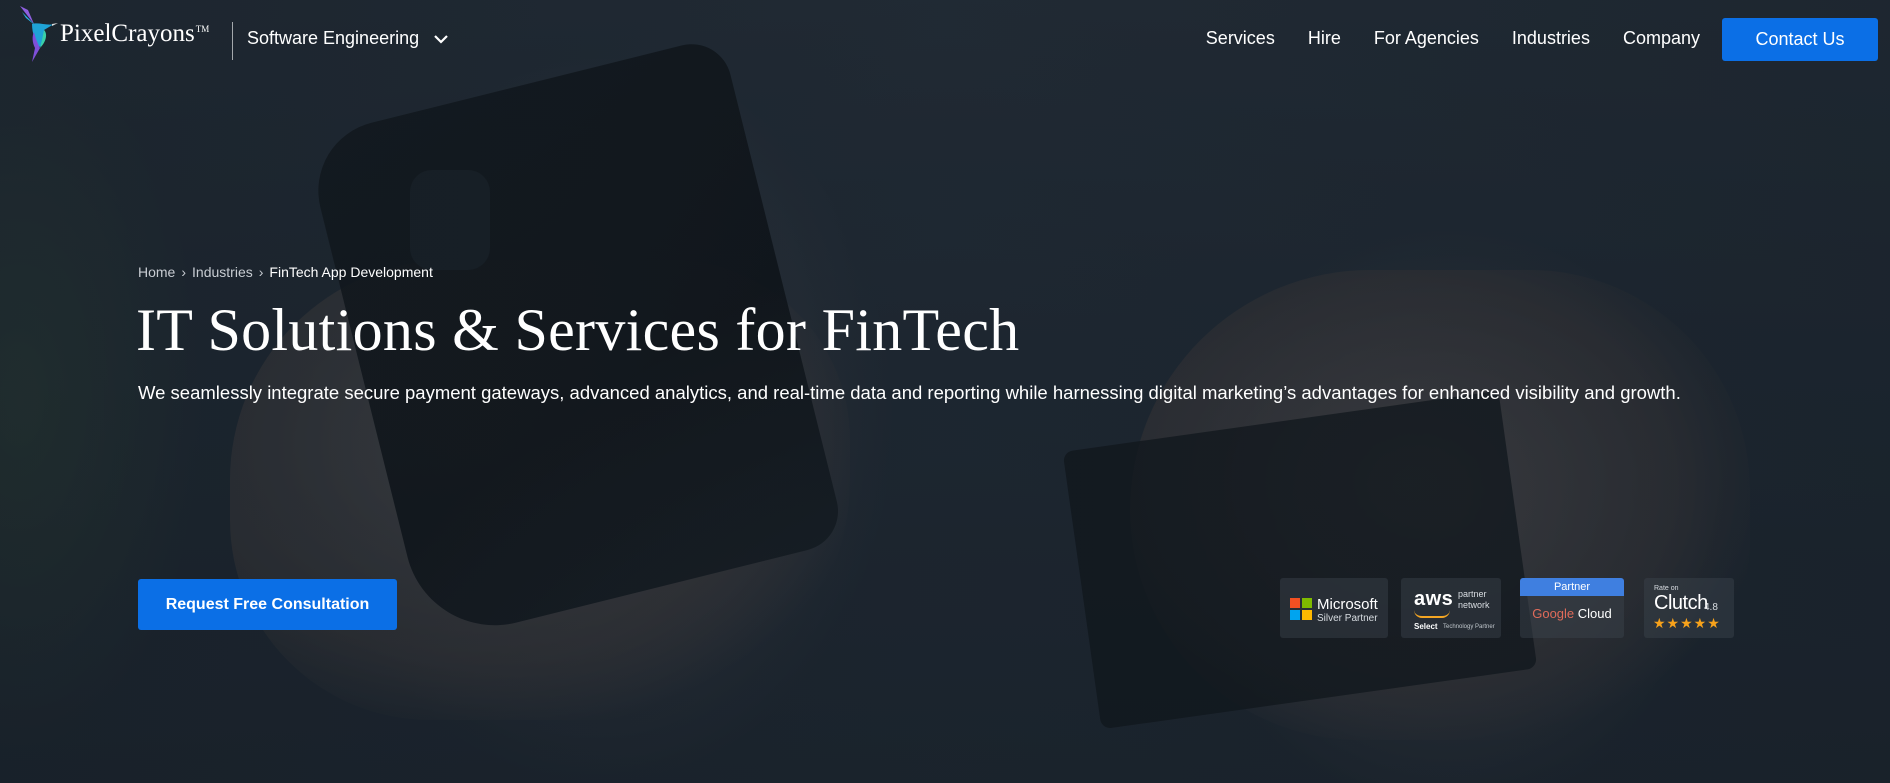  Describe the element at coordinates (267, 604) in the screenshot. I see `request-consultation-button: Request Free Consultation` at that location.